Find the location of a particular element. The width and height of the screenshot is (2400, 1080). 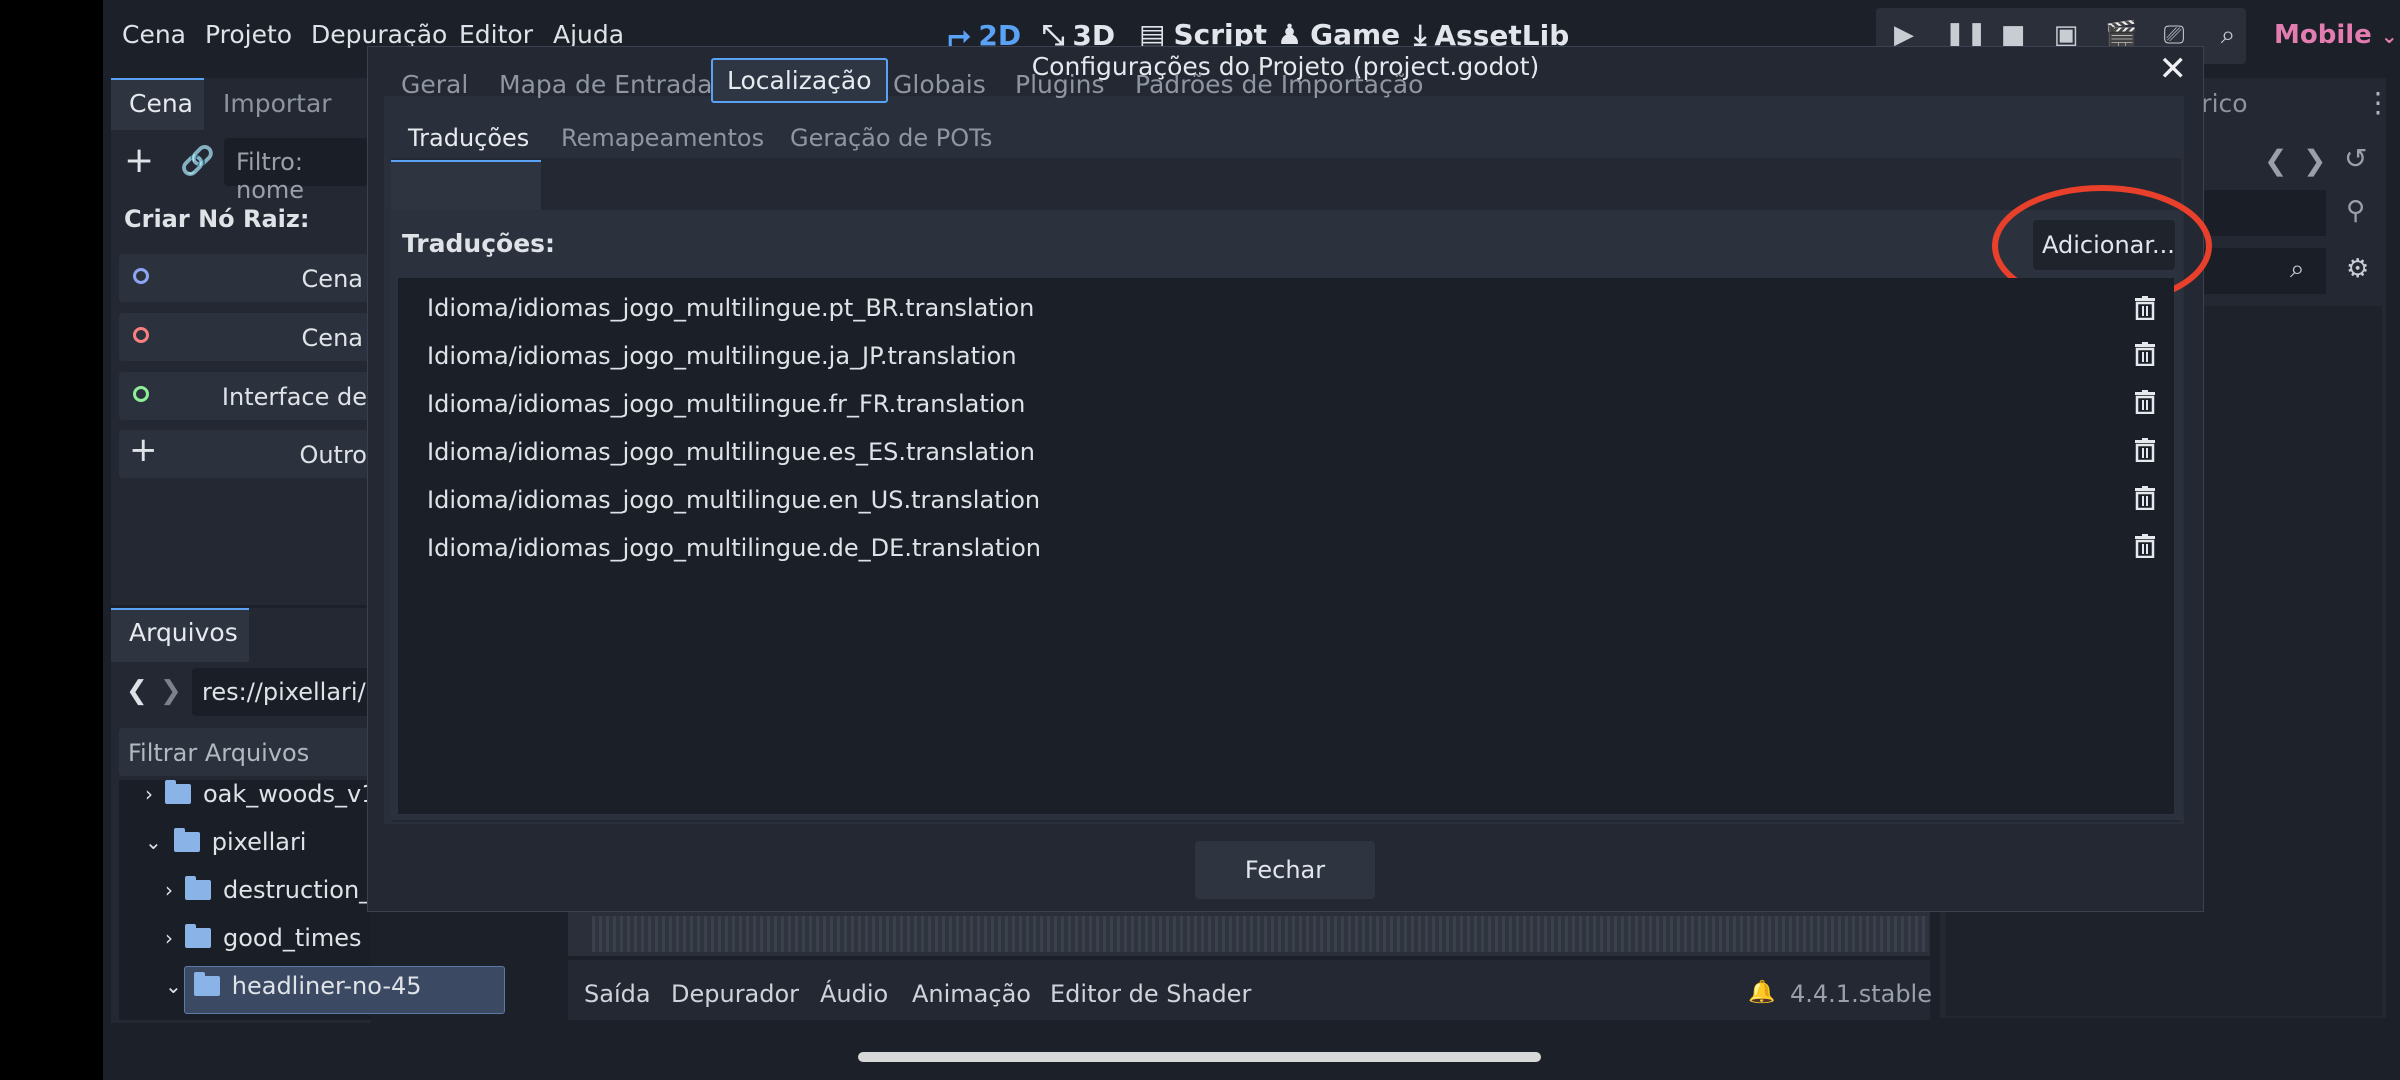

subtab-translations-label: Traduções is located at coordinates (469, 138).